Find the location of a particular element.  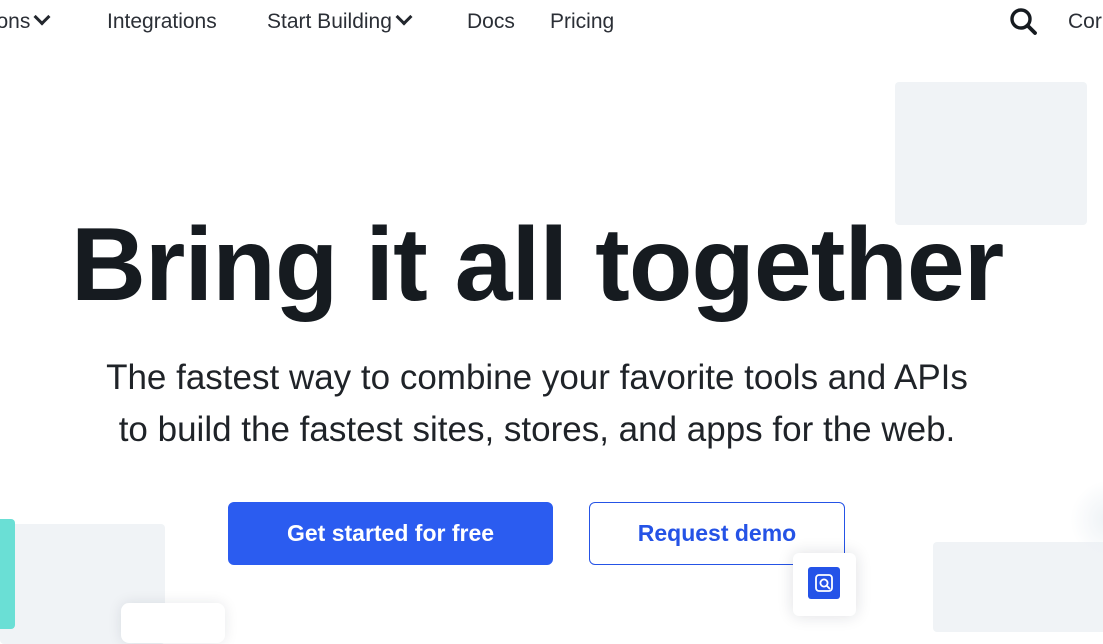

nav-item-integrations: Integrations is located at coordinates (162, 22).